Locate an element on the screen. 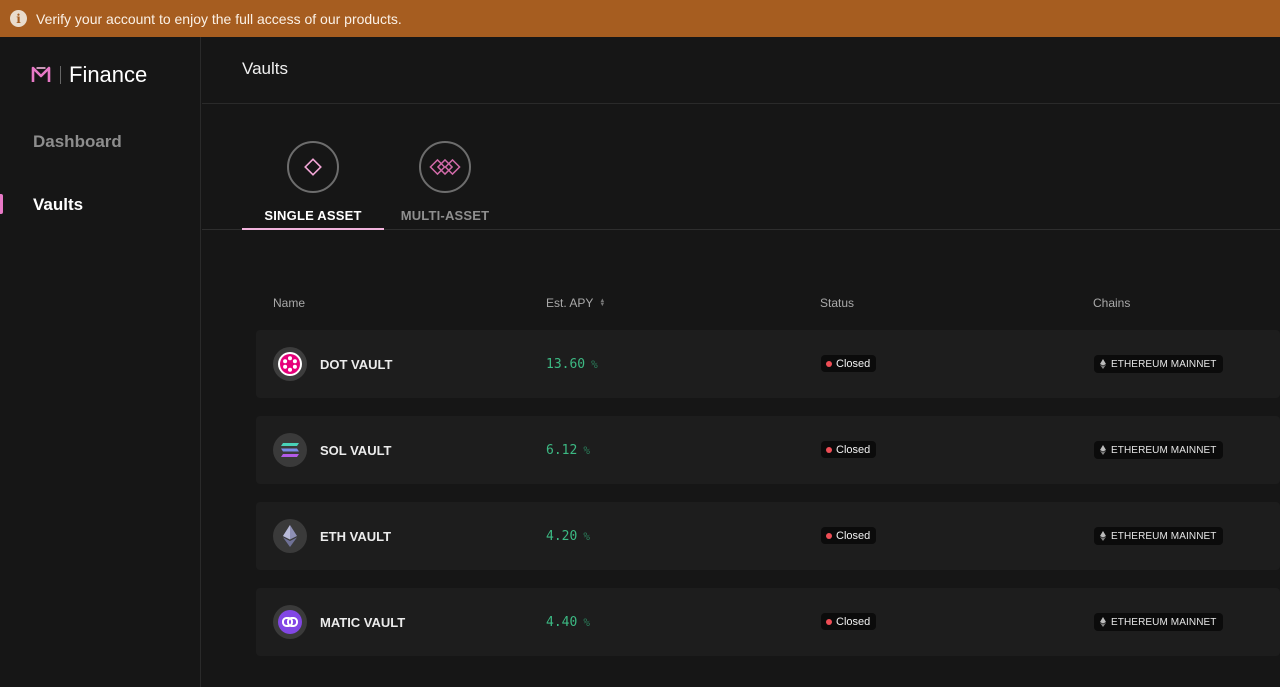  page-title: Vaults is located at coordinates (265, 68).